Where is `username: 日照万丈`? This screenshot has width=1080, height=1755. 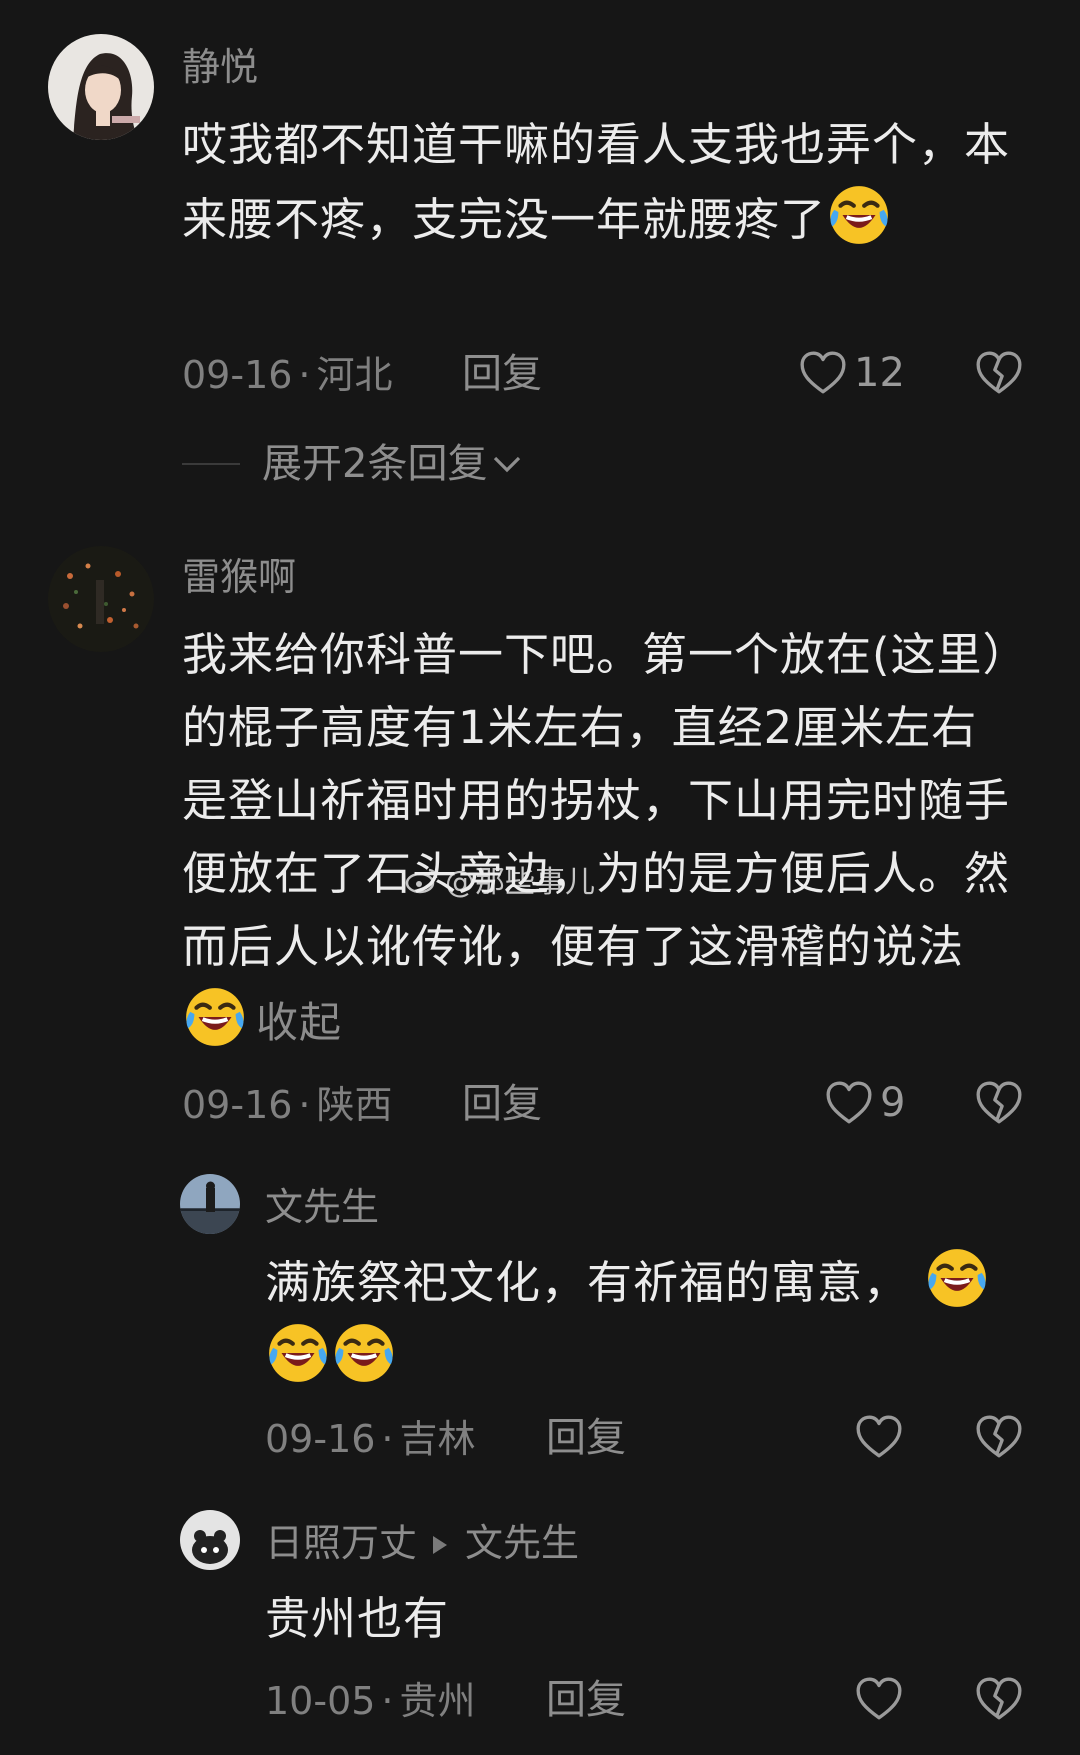
username: 日照万丈 is located at coordinates (341, 1543).